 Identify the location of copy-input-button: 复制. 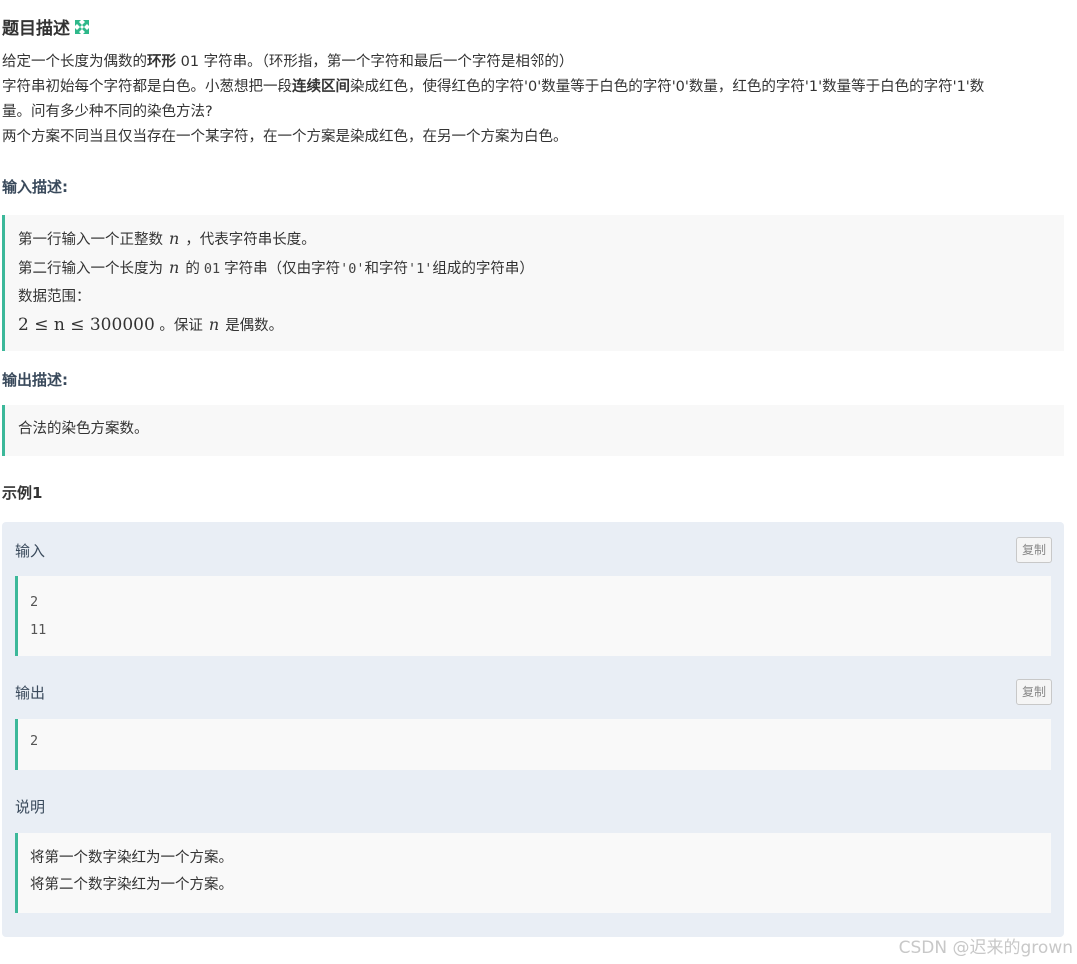
(1034, 550).